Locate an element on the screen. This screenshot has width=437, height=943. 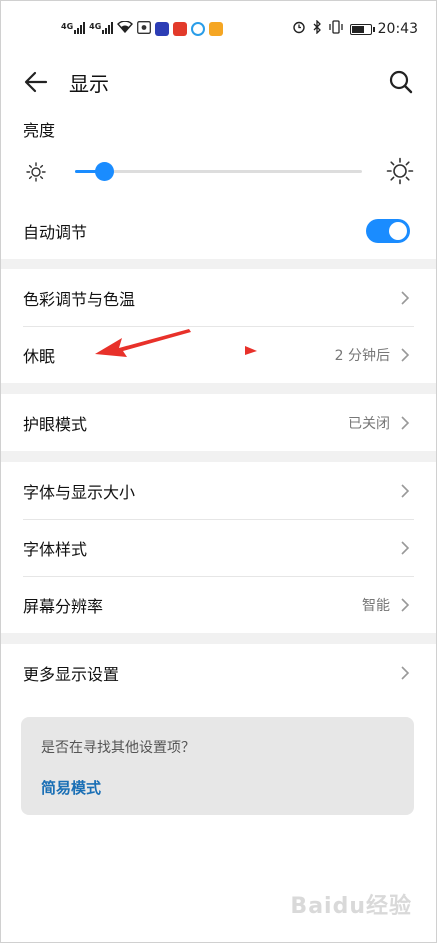
list-item-font-style: 字体样式 is located at coordinates (218, 547).